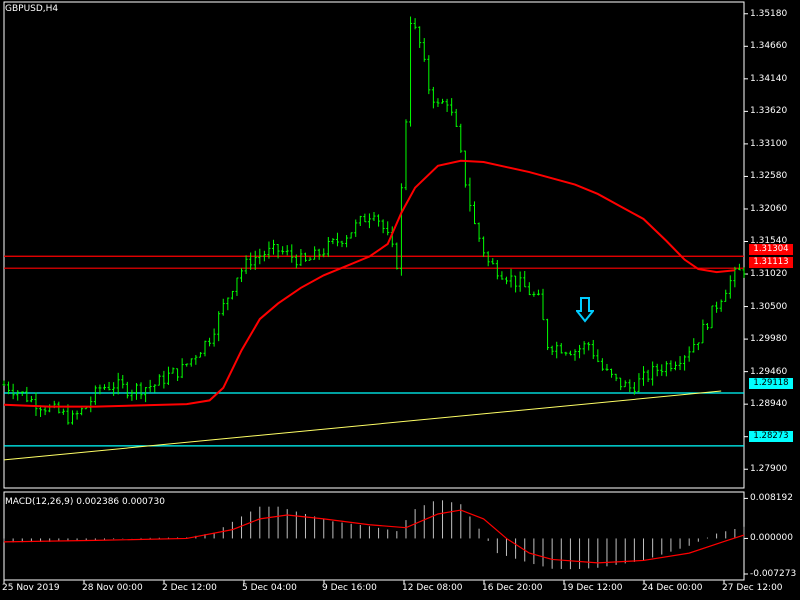 Image resolution: width=800 pixels, height=600 pixels. Describe the element at coordinates (769, 13) in the screenshot. I see `price-tick-label: 1.35180` at that location.